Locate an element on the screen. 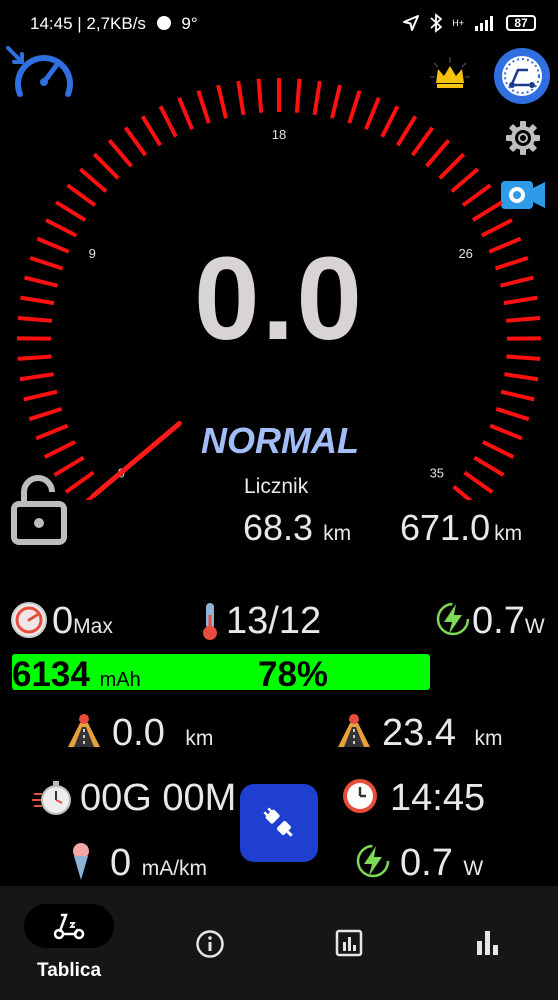  trip-distance: 68.3 km is located at coordinates (297, 528).